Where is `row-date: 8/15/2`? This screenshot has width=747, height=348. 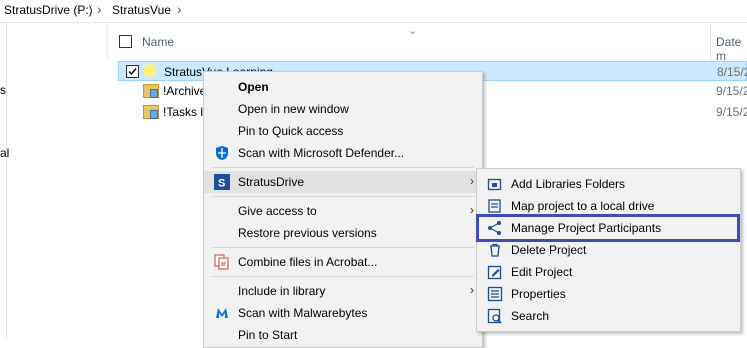
row-date: 8/15/2 is located at coordinates (732, 72).